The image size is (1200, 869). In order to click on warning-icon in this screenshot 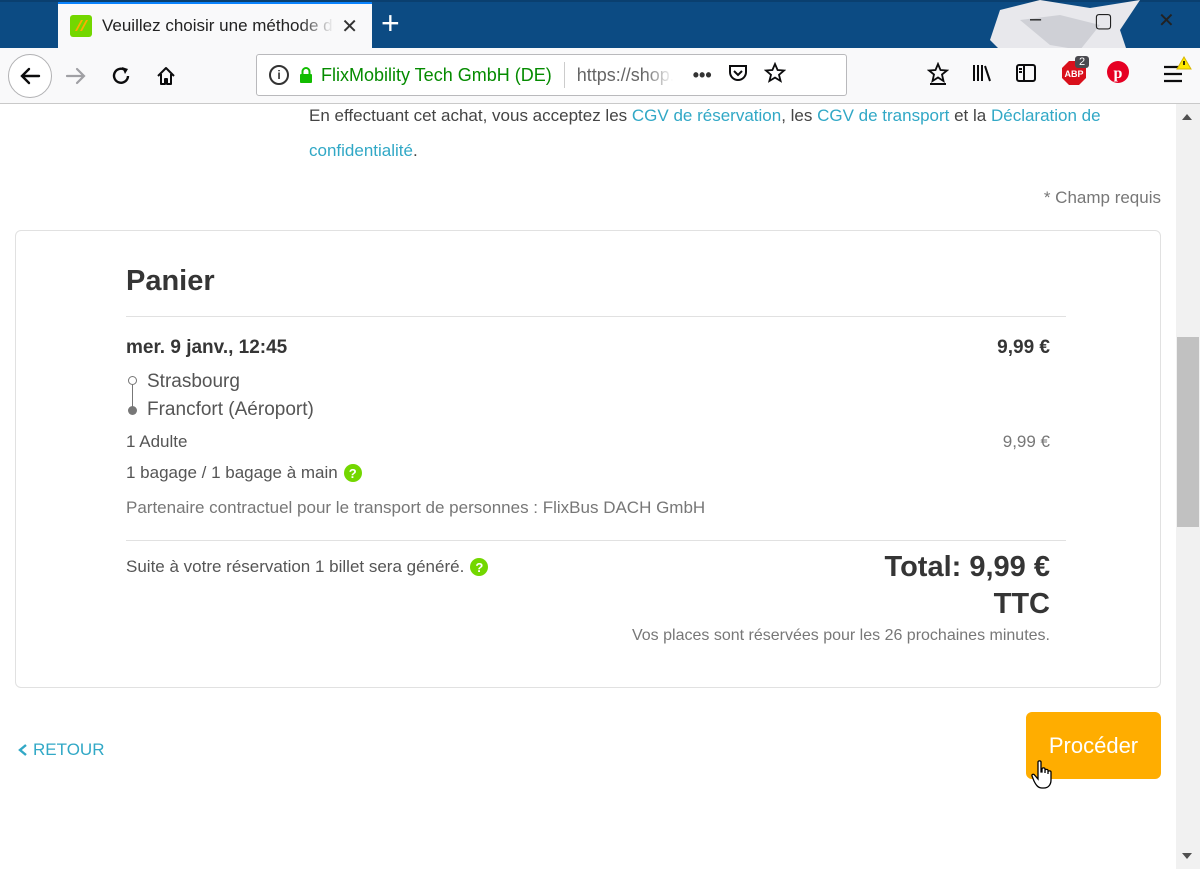, I will do `click(1184, 65)`.